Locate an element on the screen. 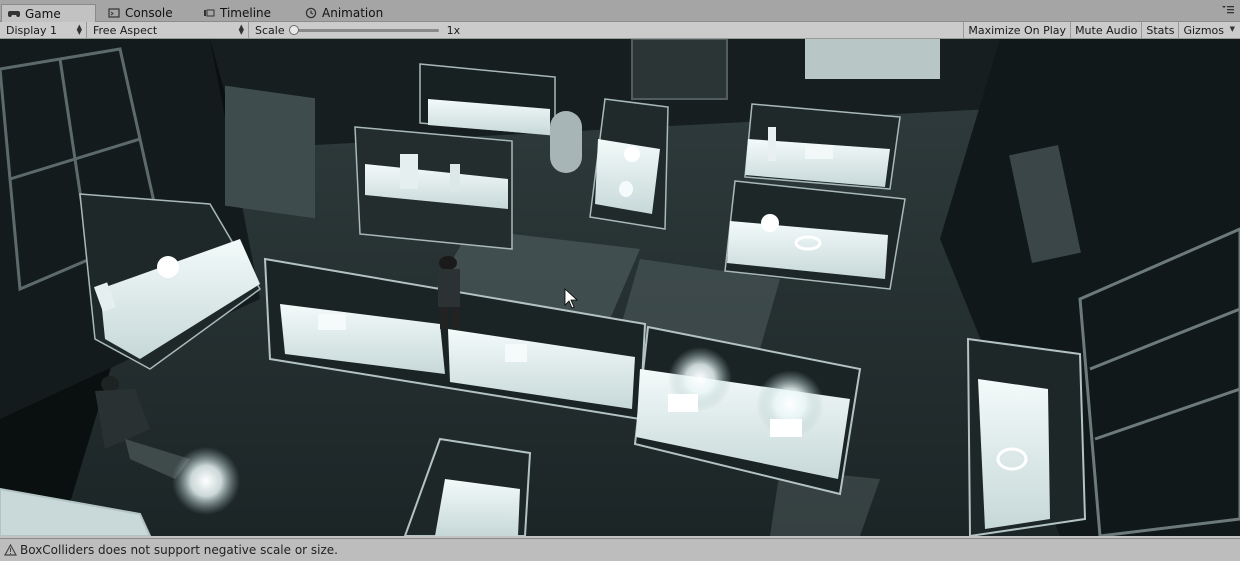  tab-timeline: Timeline is located at coordinates (237, 12).